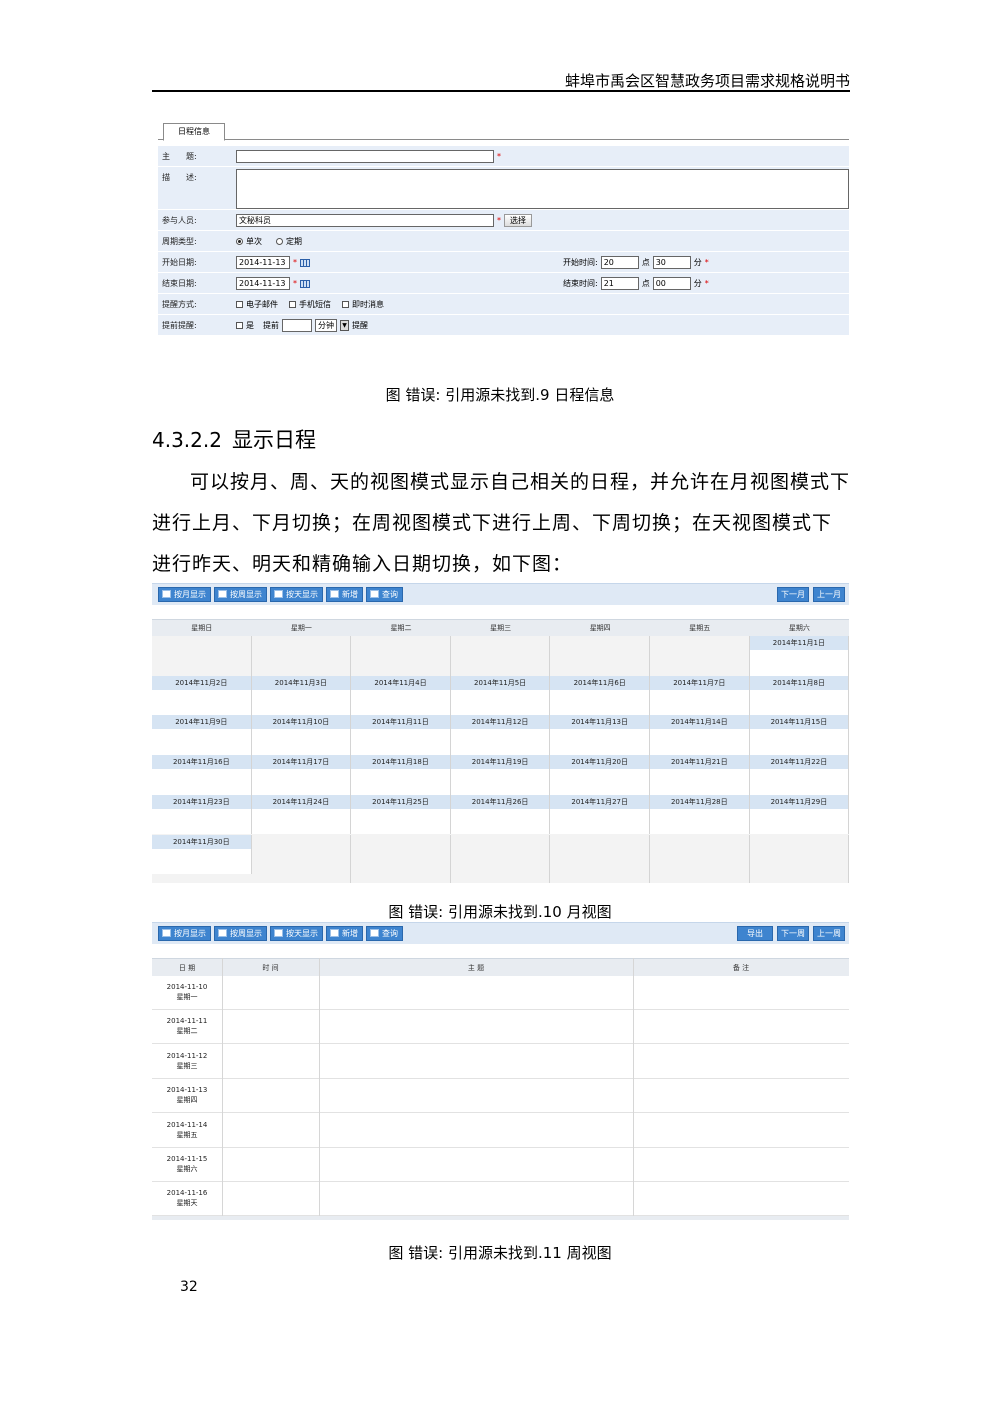 The height and width of the screenshot is (1415, 1000). I want to click on calendar-day-cell: 2014年11月21日, so click(700, 775).